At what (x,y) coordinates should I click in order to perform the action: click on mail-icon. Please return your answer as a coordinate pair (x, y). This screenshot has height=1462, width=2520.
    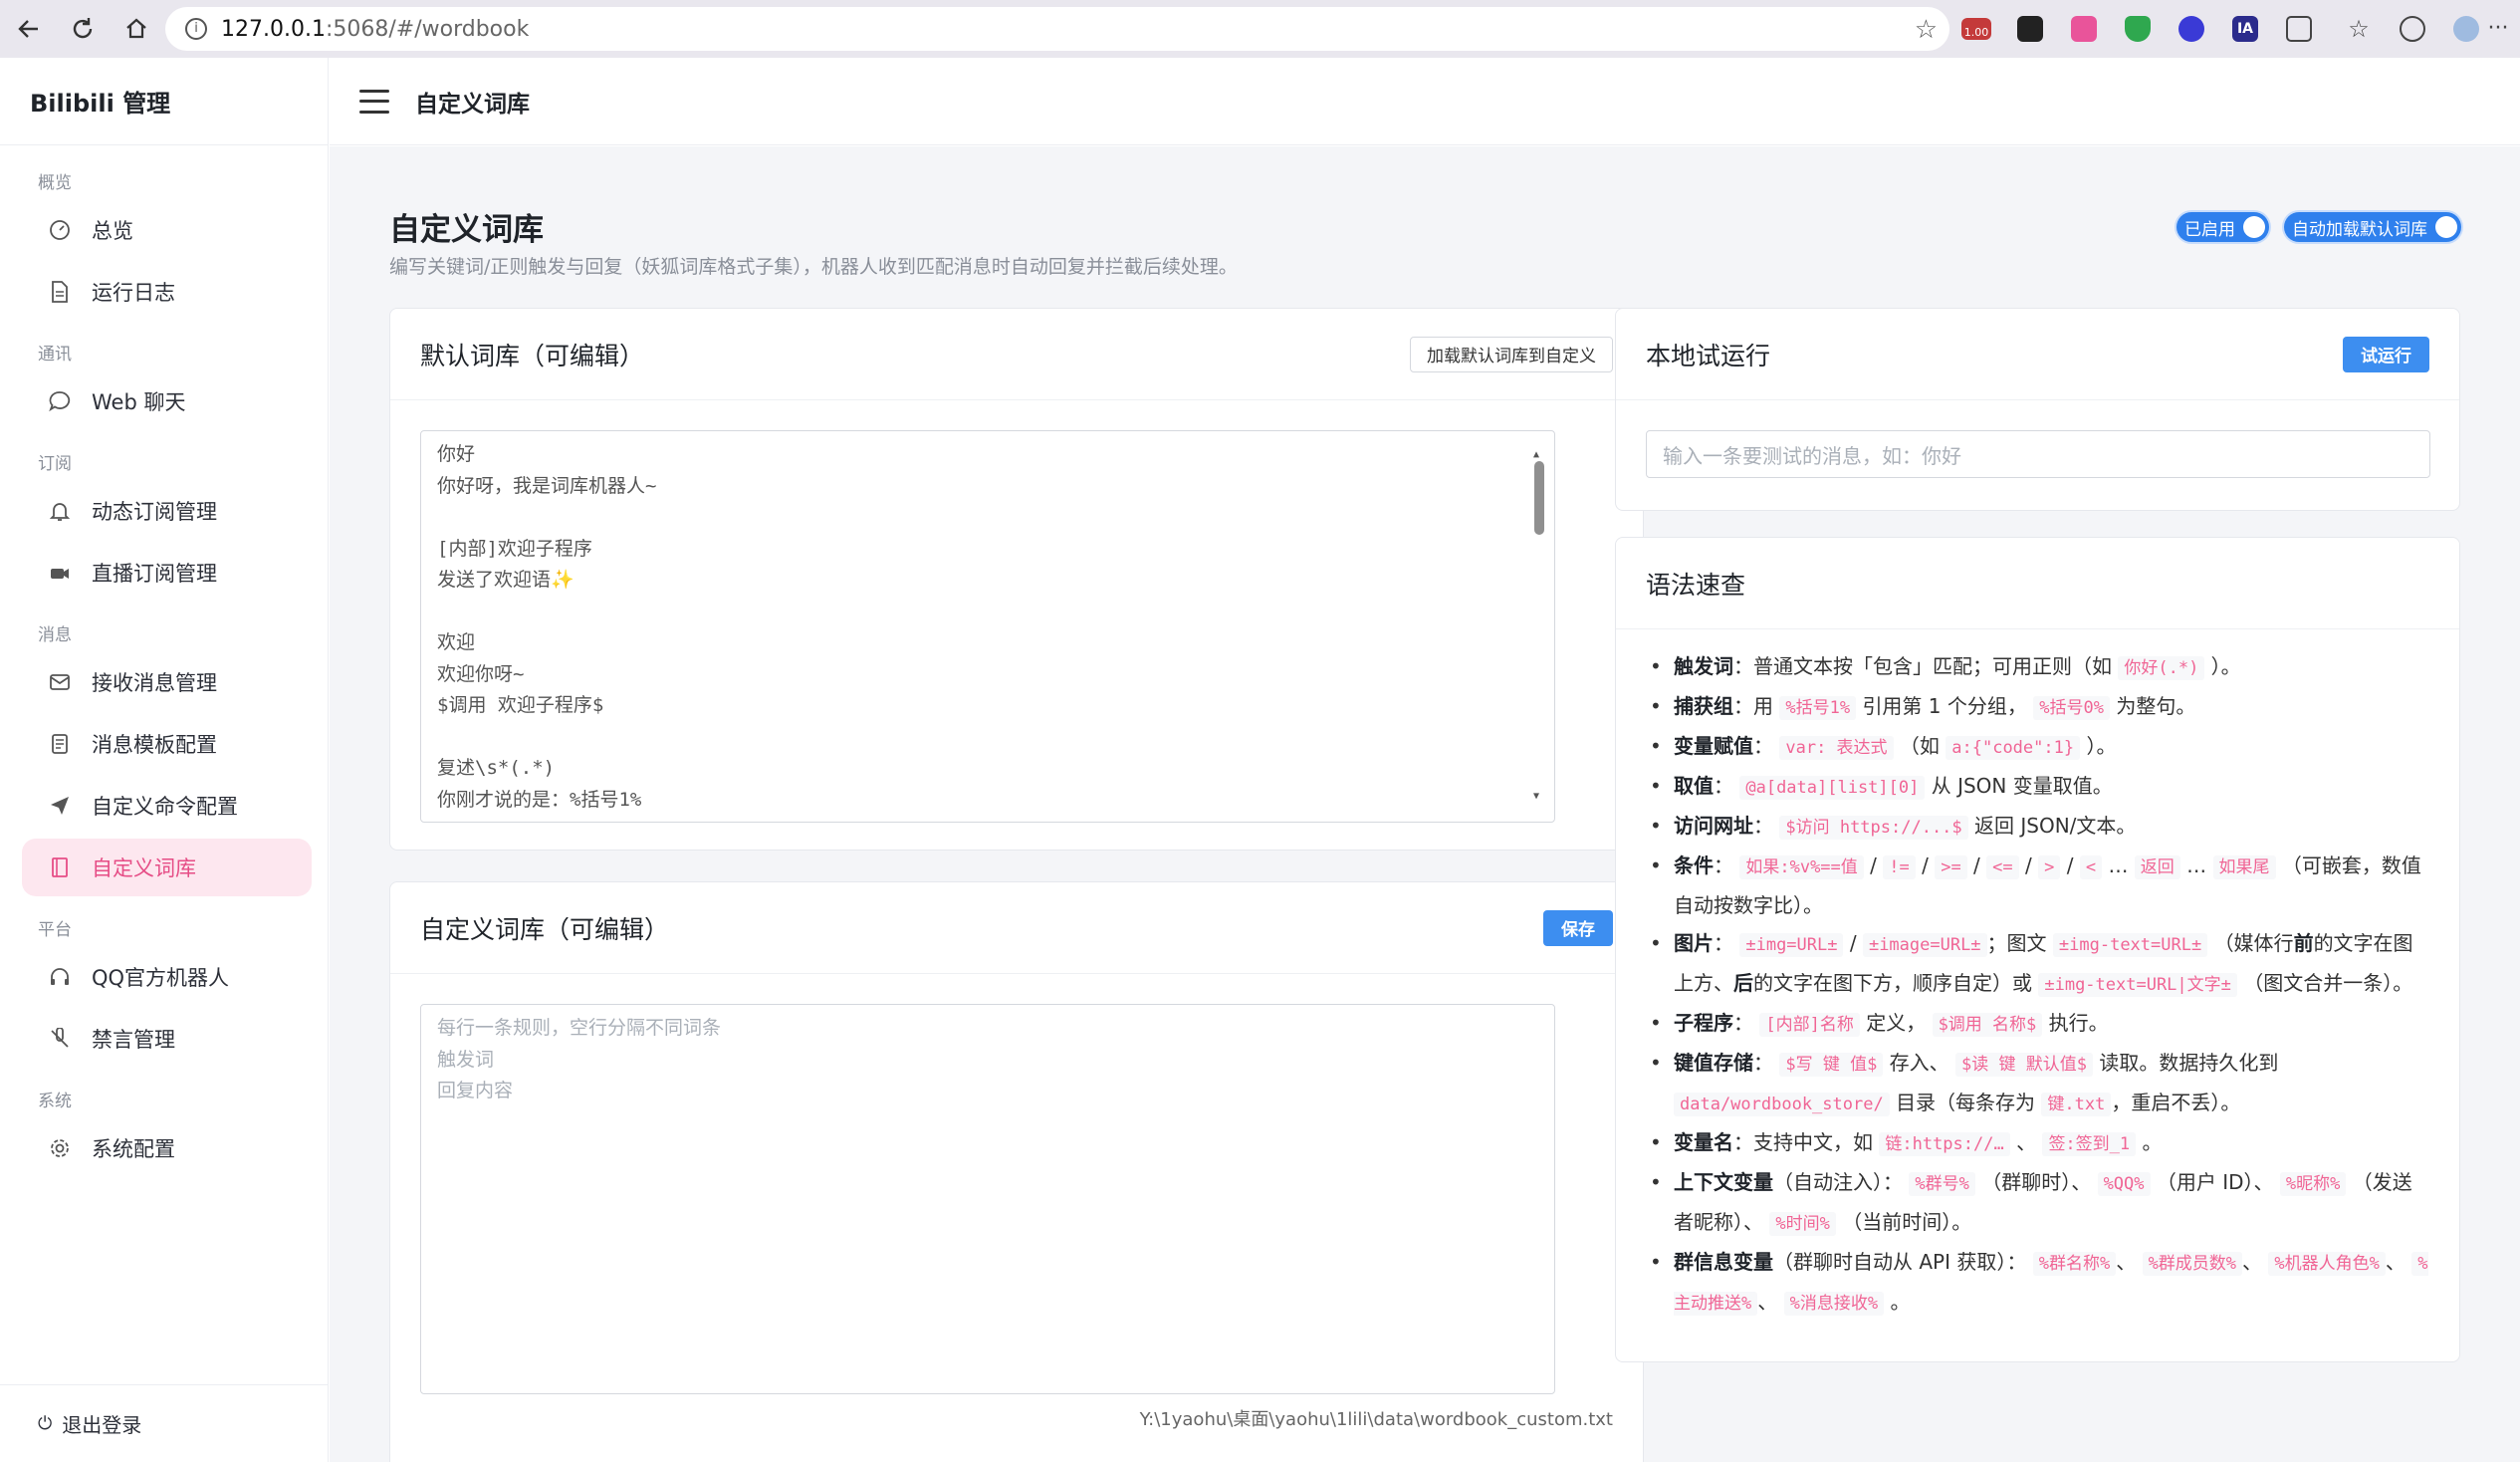
    Looking at the image, I should click on (60, 682).